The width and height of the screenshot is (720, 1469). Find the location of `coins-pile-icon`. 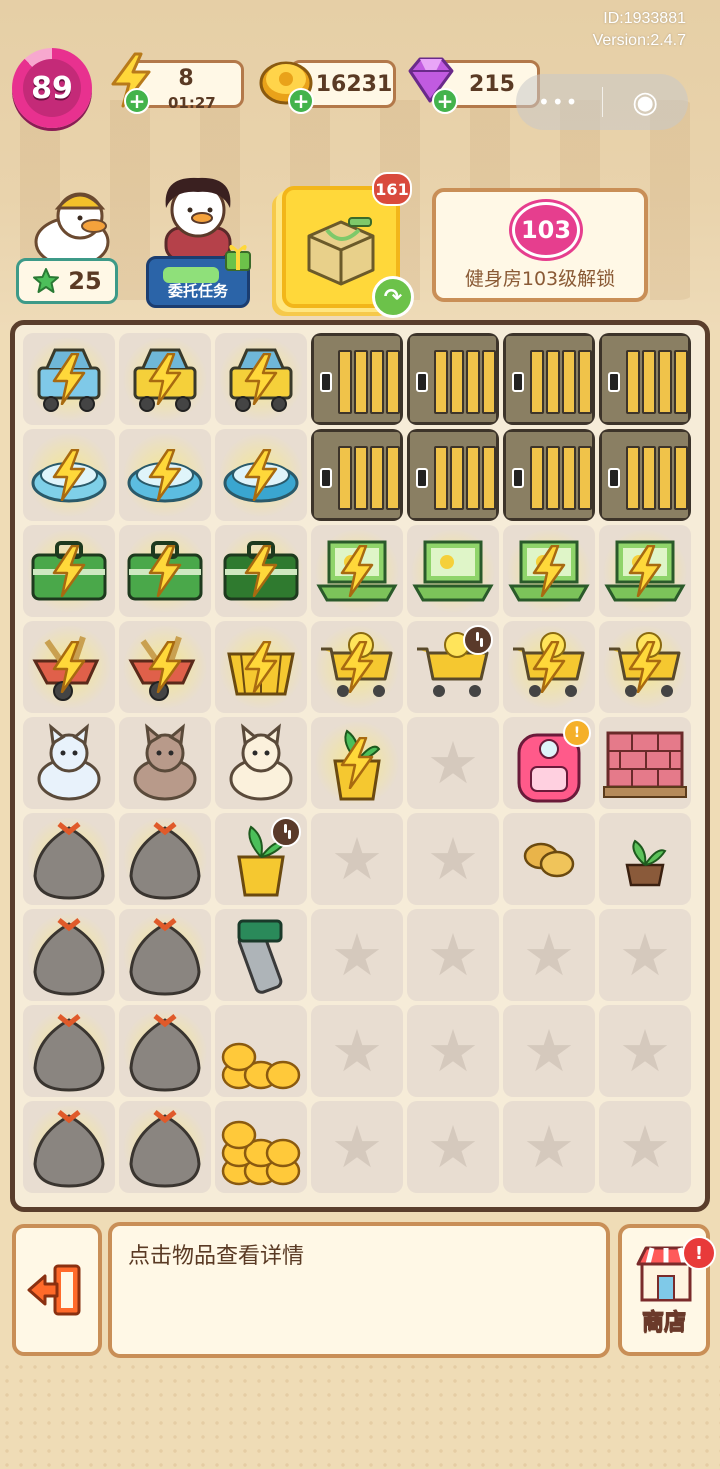

coins-pile-icon is located at coordinates (261, 1147).